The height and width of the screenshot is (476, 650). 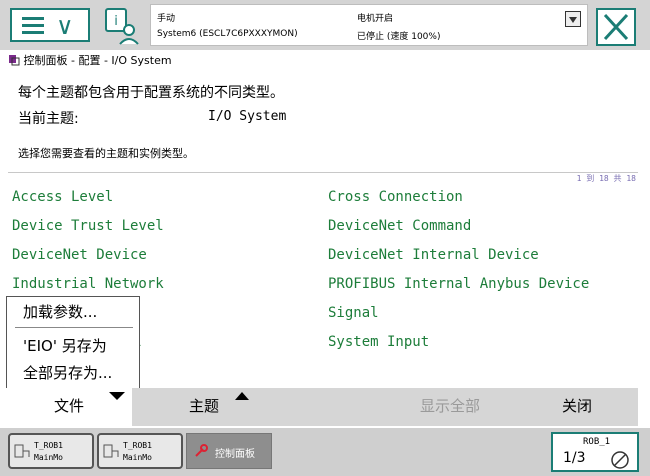 I want to click on list-item: DeviceNet Internal Device, so click(x=433, y=255).